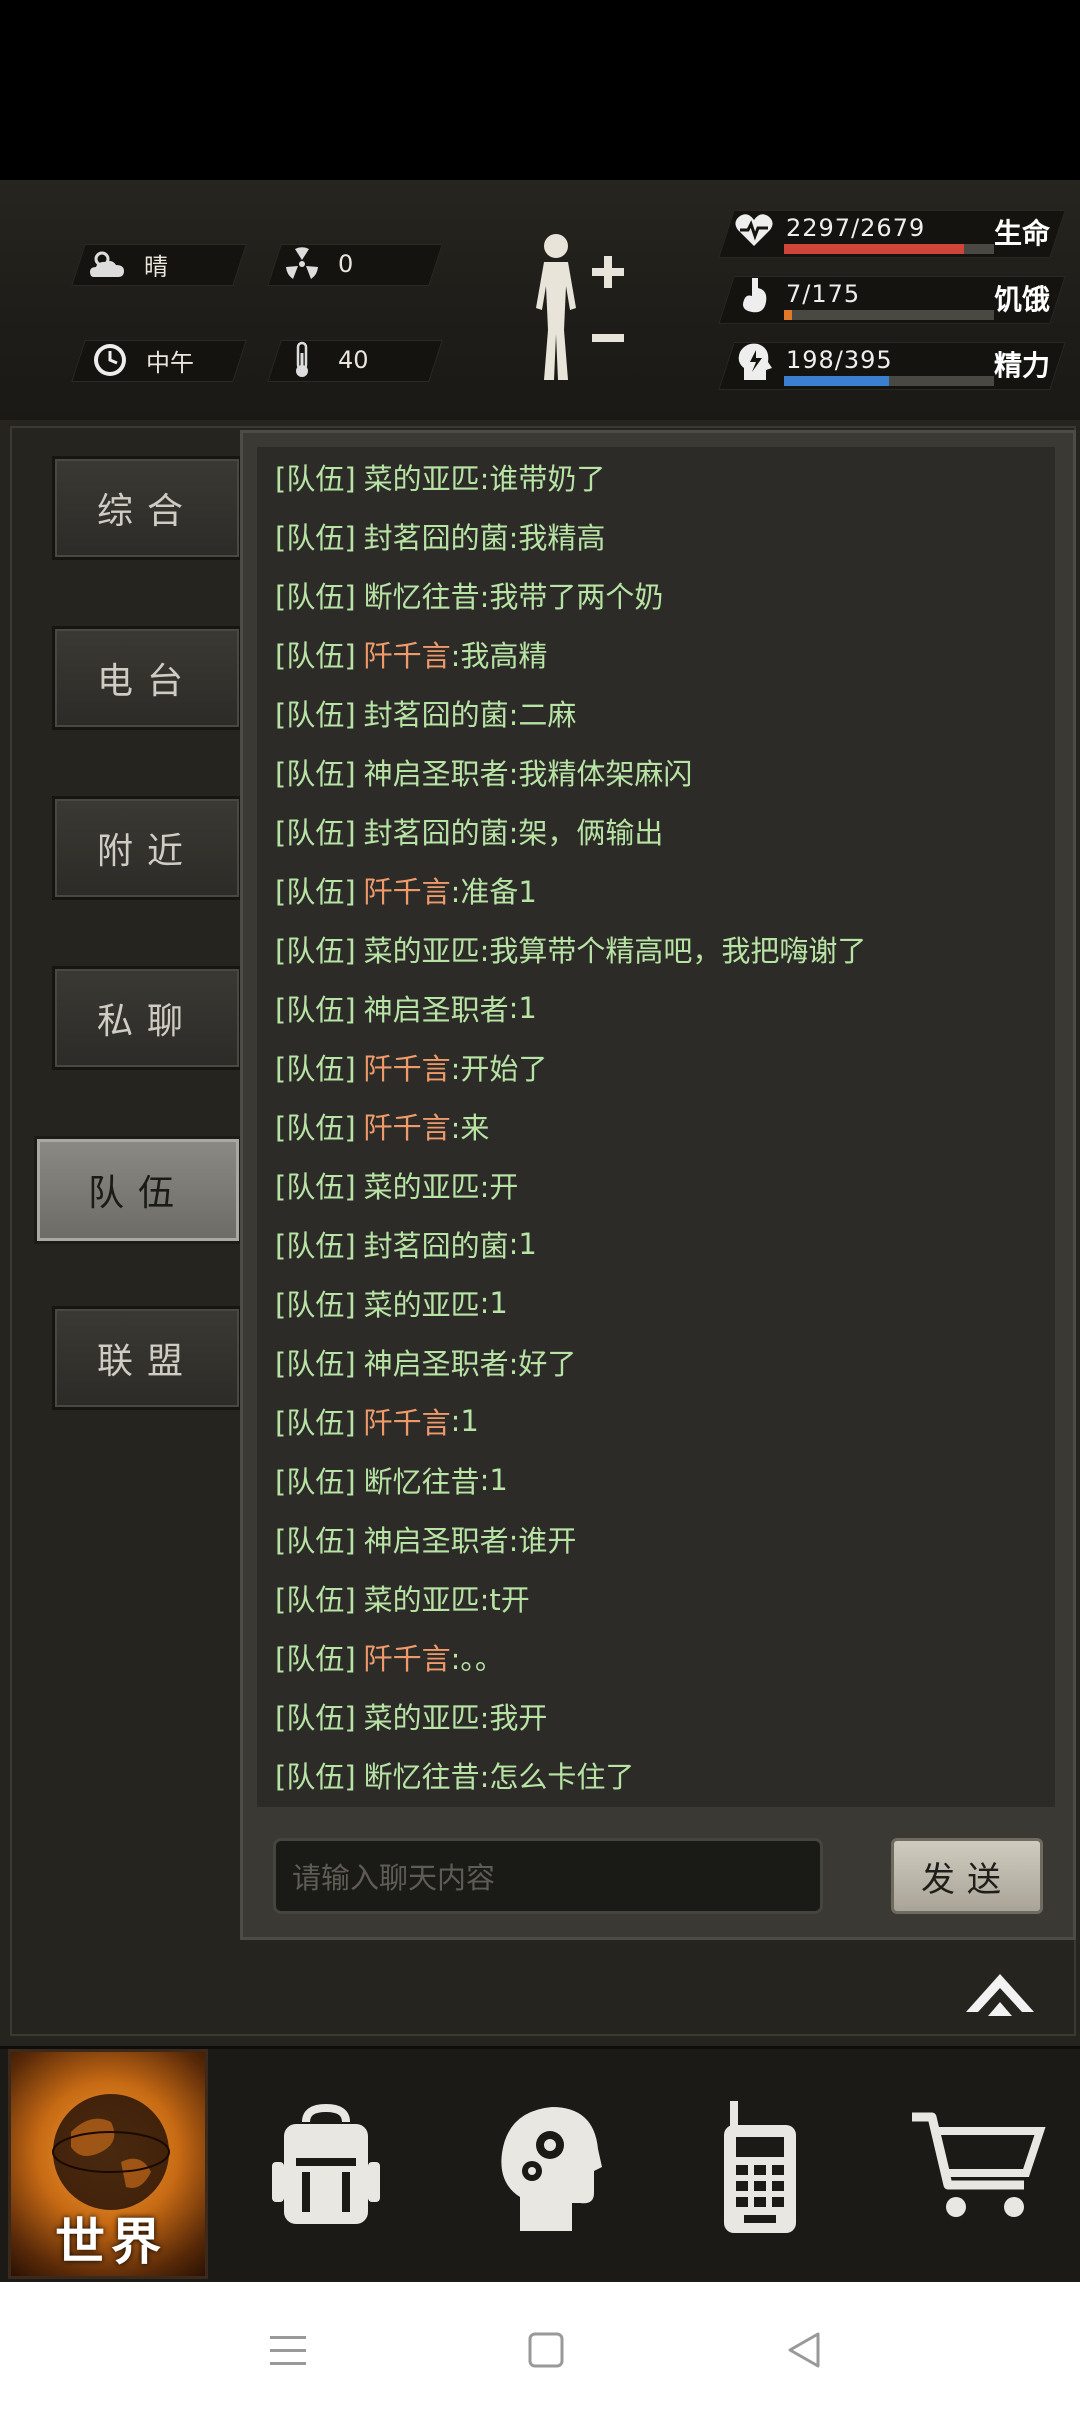 This screenshot has height=2412, width=1080. I want to click on chat-message: [队伍] 菜的亚匹:我开, so click(656, 1715).